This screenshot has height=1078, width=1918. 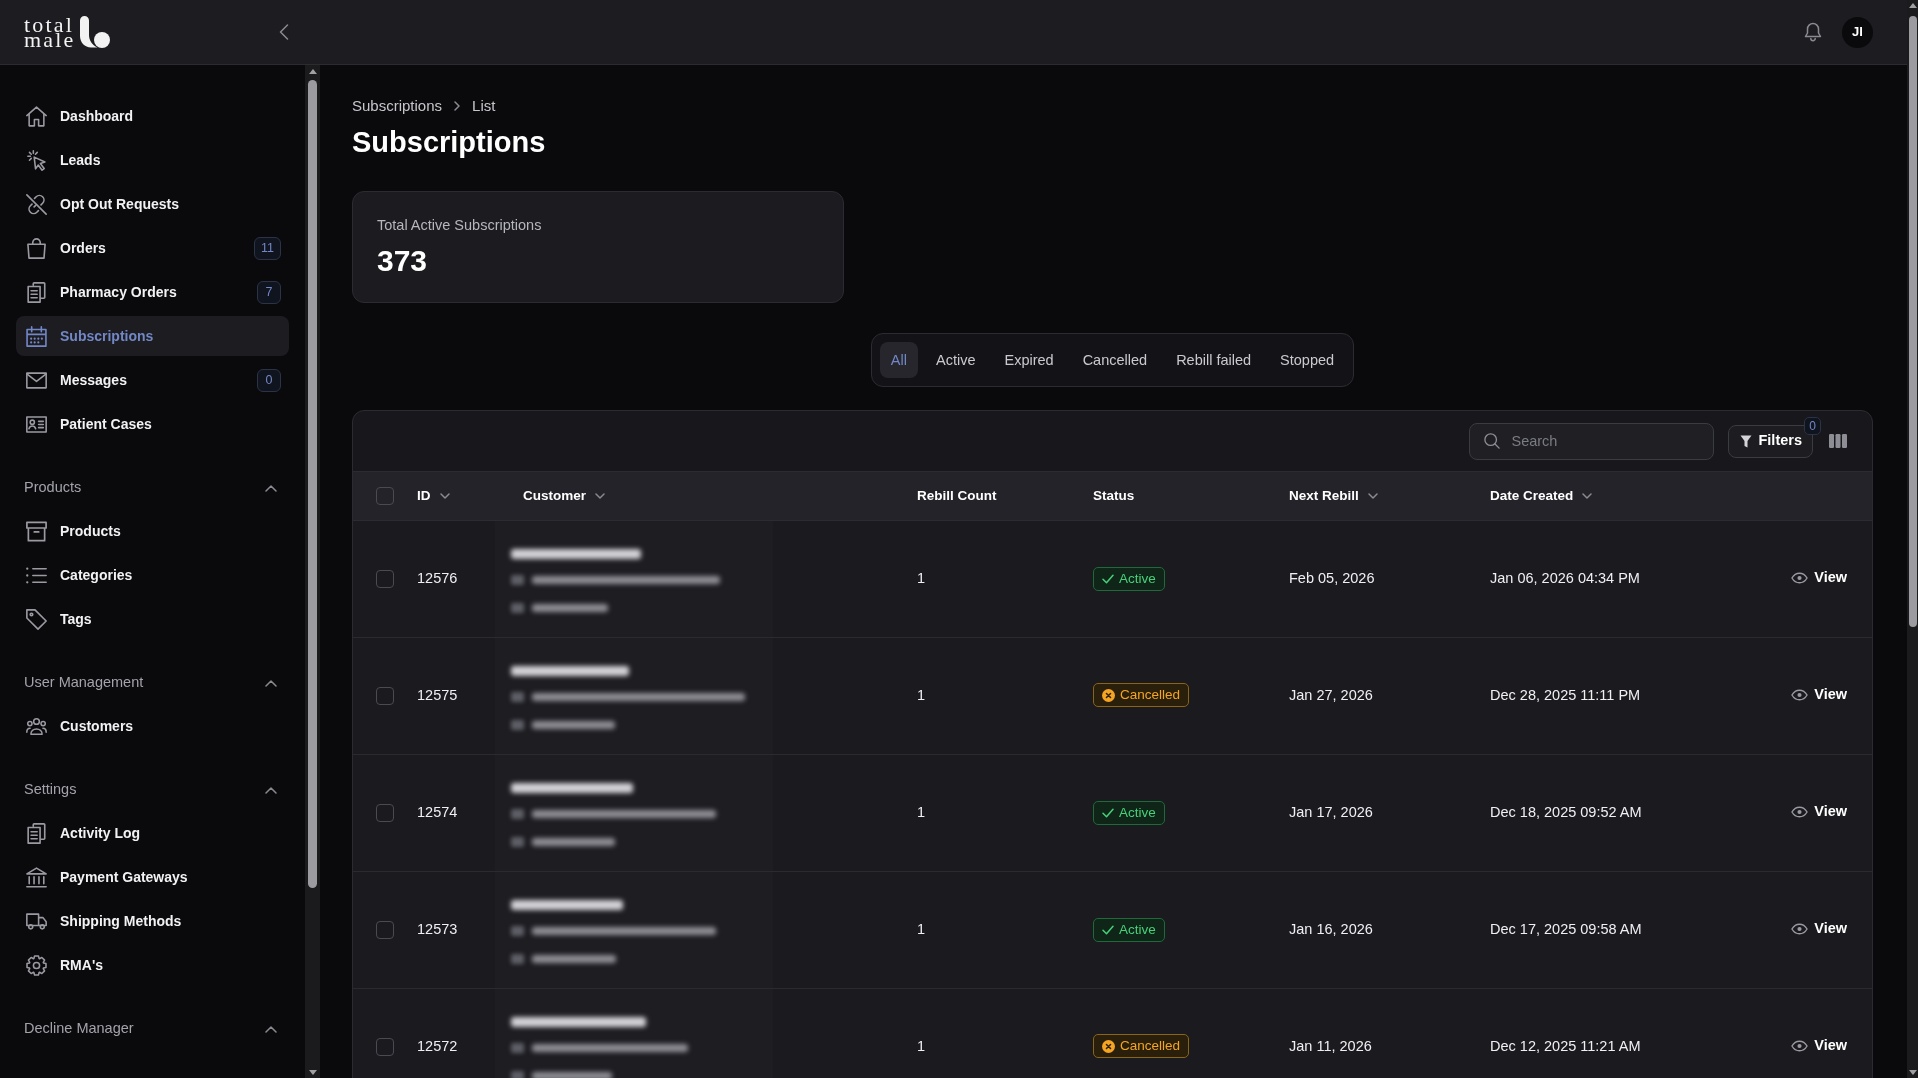 What do you see at coordinates (1541, 496) in the screenshot?
I see `column-header: Date Created` at bounding box center [1541, 496].